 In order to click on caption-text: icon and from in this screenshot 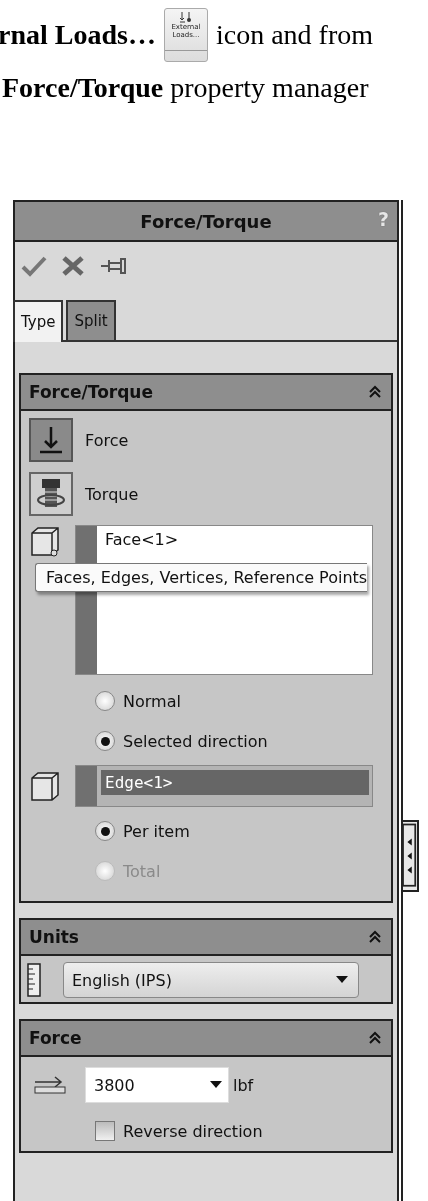, I will do `click(294, 35)`.